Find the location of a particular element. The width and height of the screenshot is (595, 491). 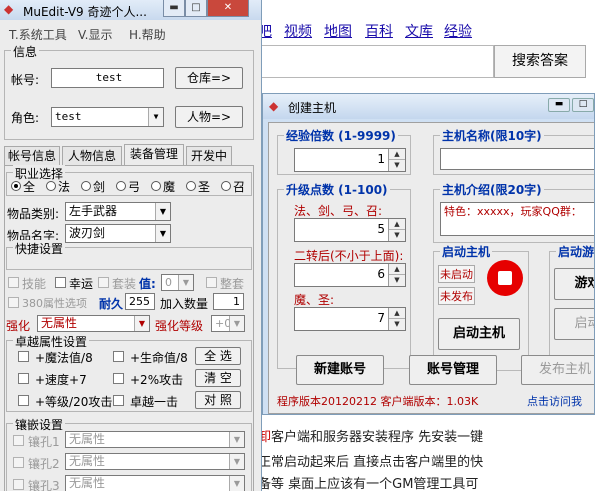

nav-link-video: 视频 is located at coordinates (298, 31).